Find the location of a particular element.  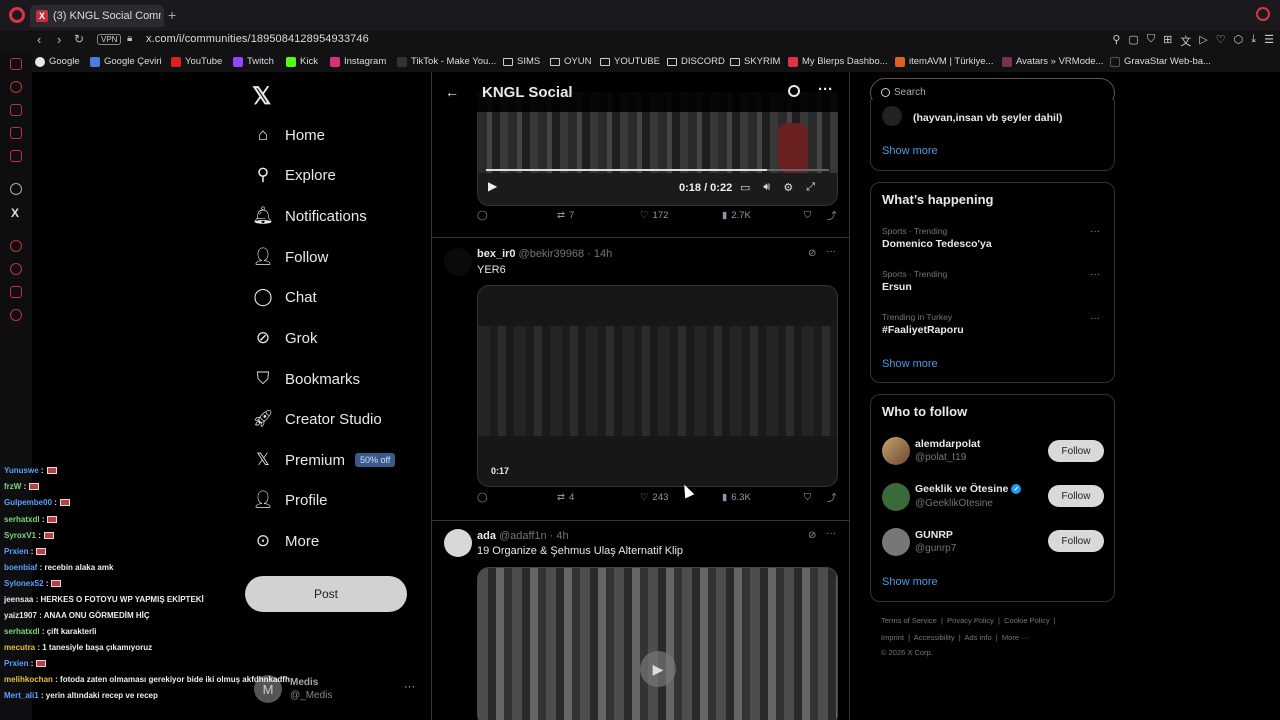

like-button: ♡ 172 is located at coordinates (654, 215).